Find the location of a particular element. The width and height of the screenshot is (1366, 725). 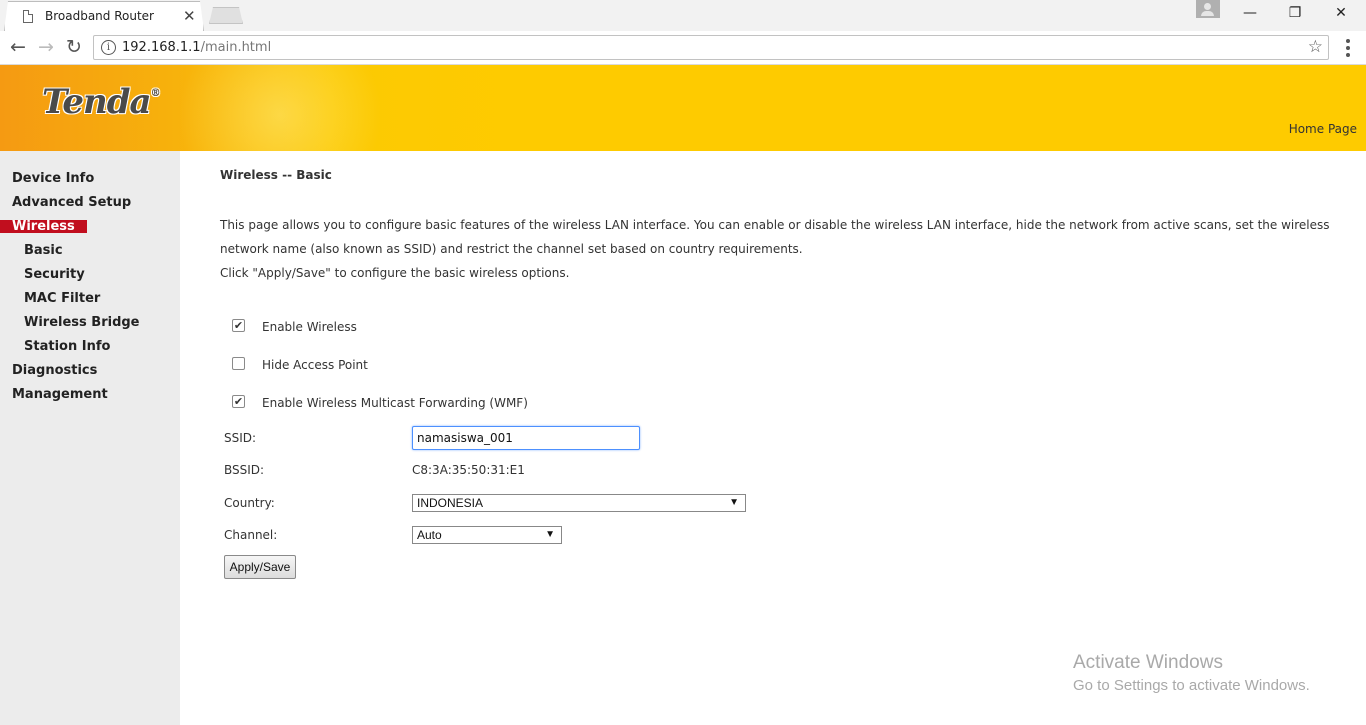

browser-tab: Broadband Router ✕ is located at coordinates (104, 16).